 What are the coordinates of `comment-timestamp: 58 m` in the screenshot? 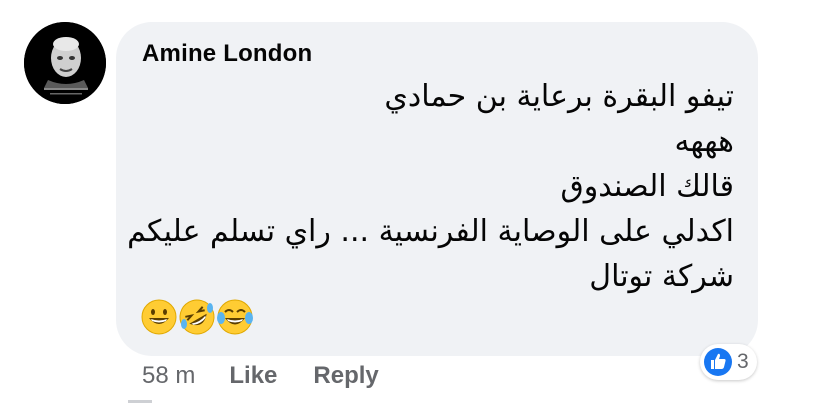 It's located at (168, 376).